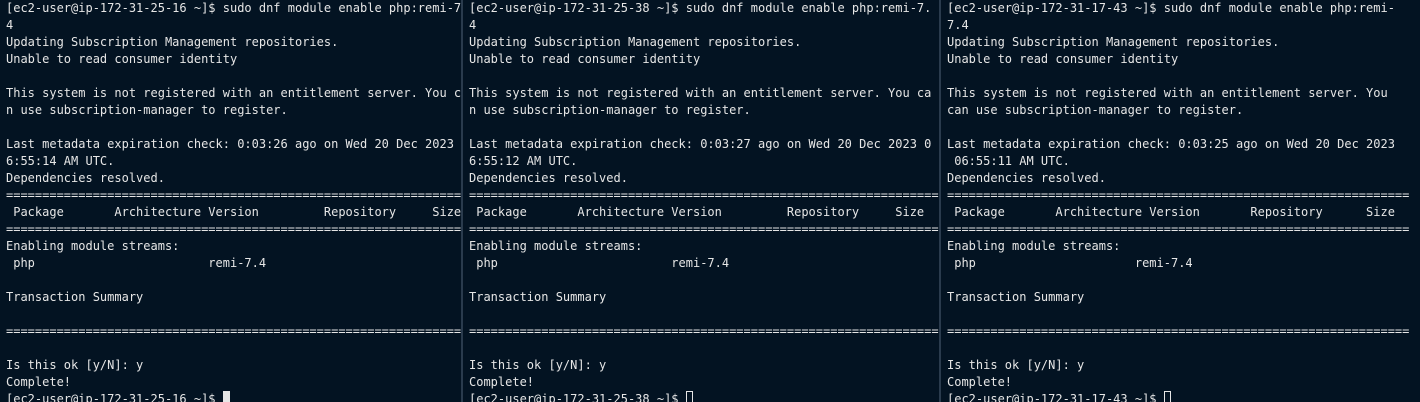 The width and height of the screenshot is (1420, 402). I want to click on terminal-line: 6:55:12 AM UTC., so click(523, 161).